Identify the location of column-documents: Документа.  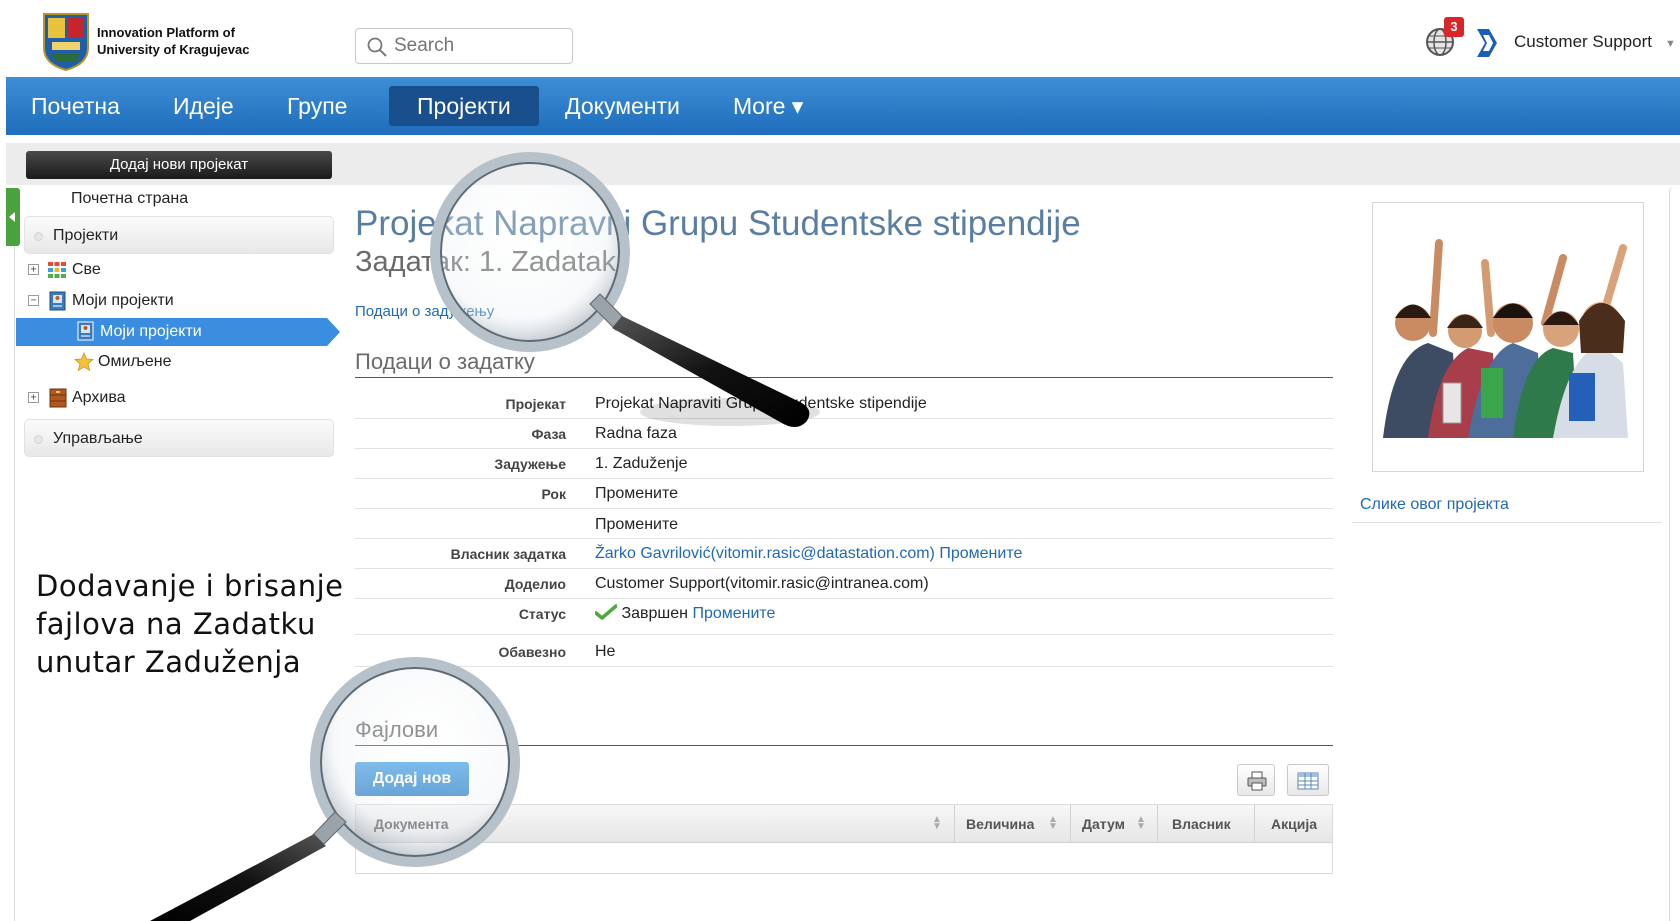
(411, 824).